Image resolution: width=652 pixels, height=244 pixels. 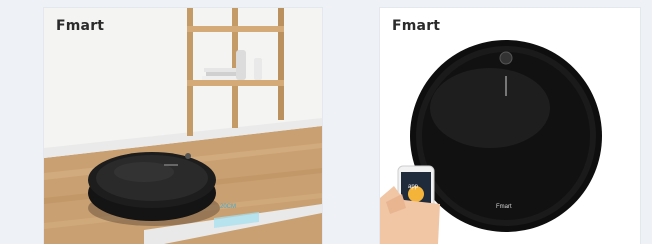 I want to click on robot-brand-label: Fmart, so click(x=504, y=207).